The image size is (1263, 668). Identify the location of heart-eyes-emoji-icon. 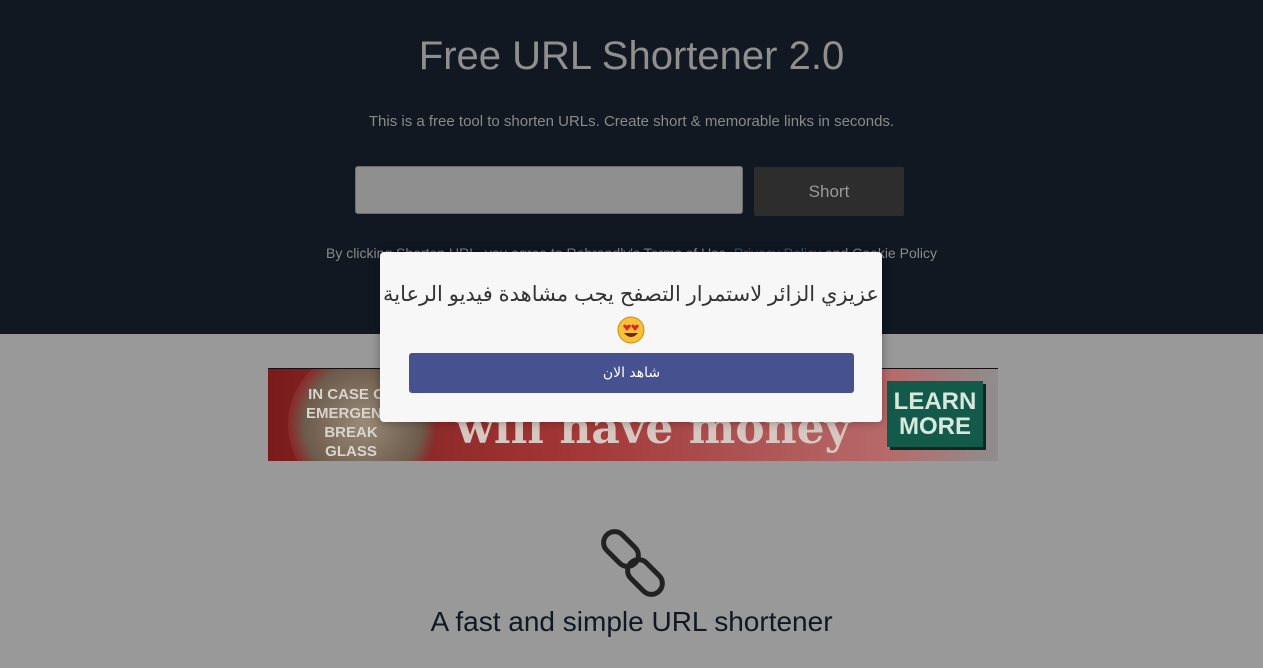
(631, 330).